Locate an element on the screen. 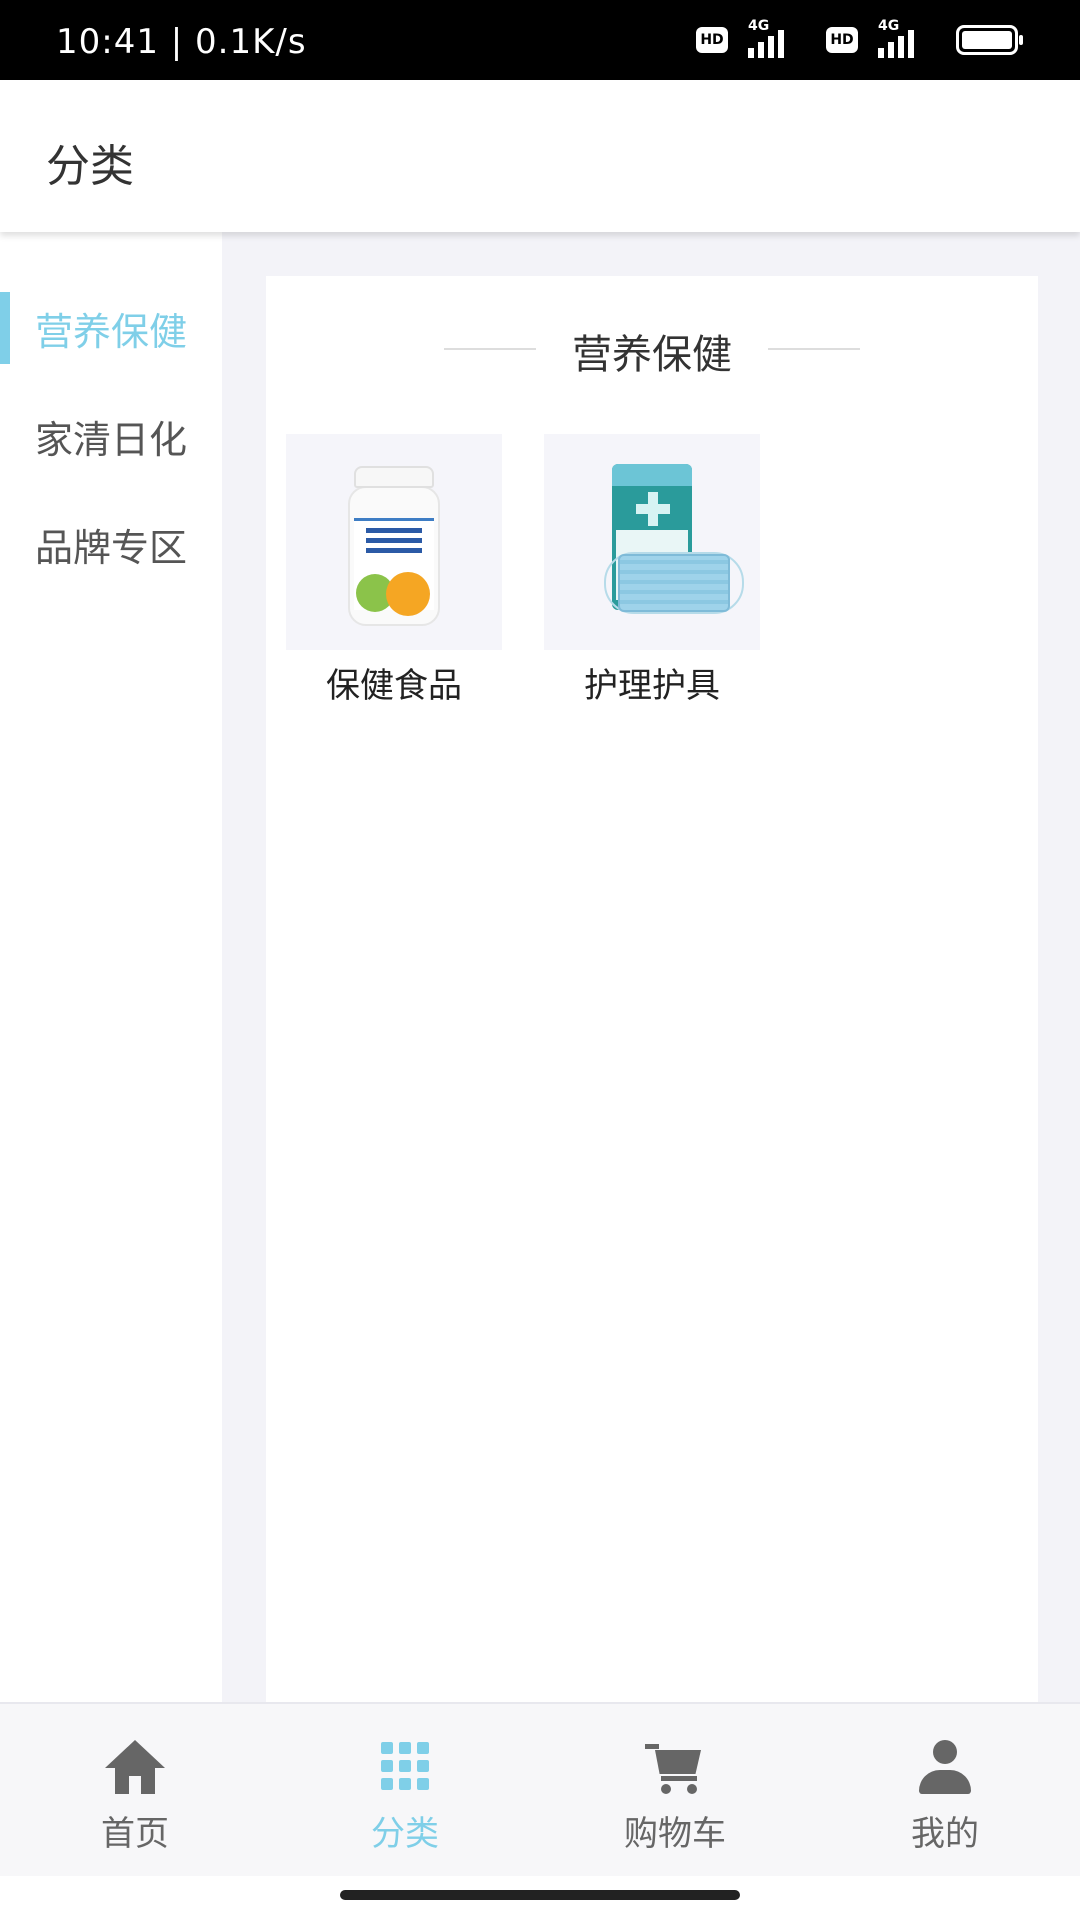 This screenshot has width=1080, height=1920. sidebar-item-label: 品牌专区 is located at coordinates (110, 547).